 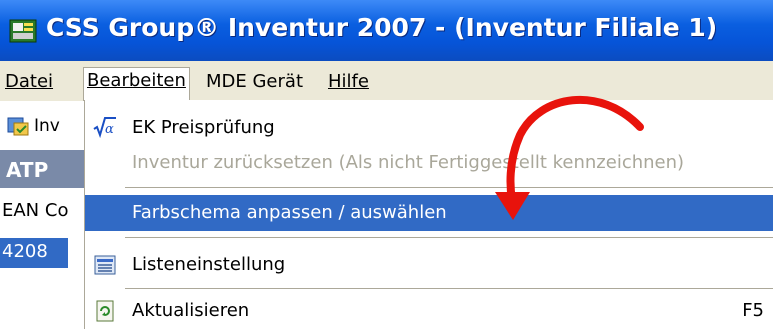 I want to click on column-header-label: ATP, so click(x=27, y=170).